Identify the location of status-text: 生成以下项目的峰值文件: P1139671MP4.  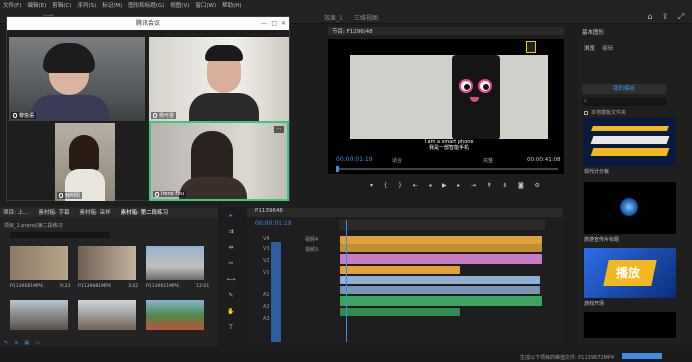
(567, 358).